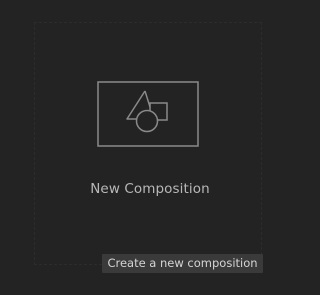 Image resolution: width=320 pixels, height=295 pixels. I want to click on new-composition-label: New Composition, so click(150, 189).